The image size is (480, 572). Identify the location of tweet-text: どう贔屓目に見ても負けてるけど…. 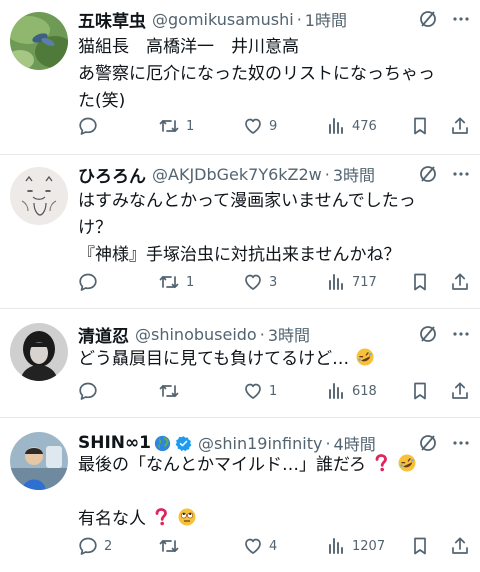
(273, 359).